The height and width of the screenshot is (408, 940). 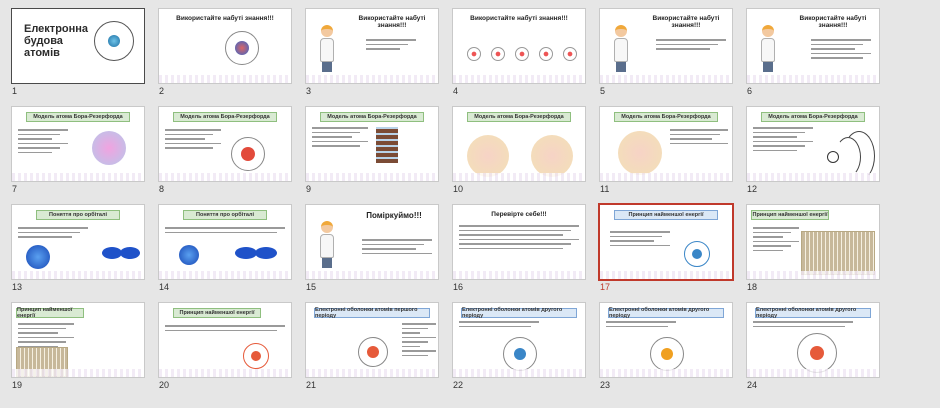 What do you see at coordinates (309, 91) in the screenshot?
I see `slide-number: 3` at bounding box center [309, 91].